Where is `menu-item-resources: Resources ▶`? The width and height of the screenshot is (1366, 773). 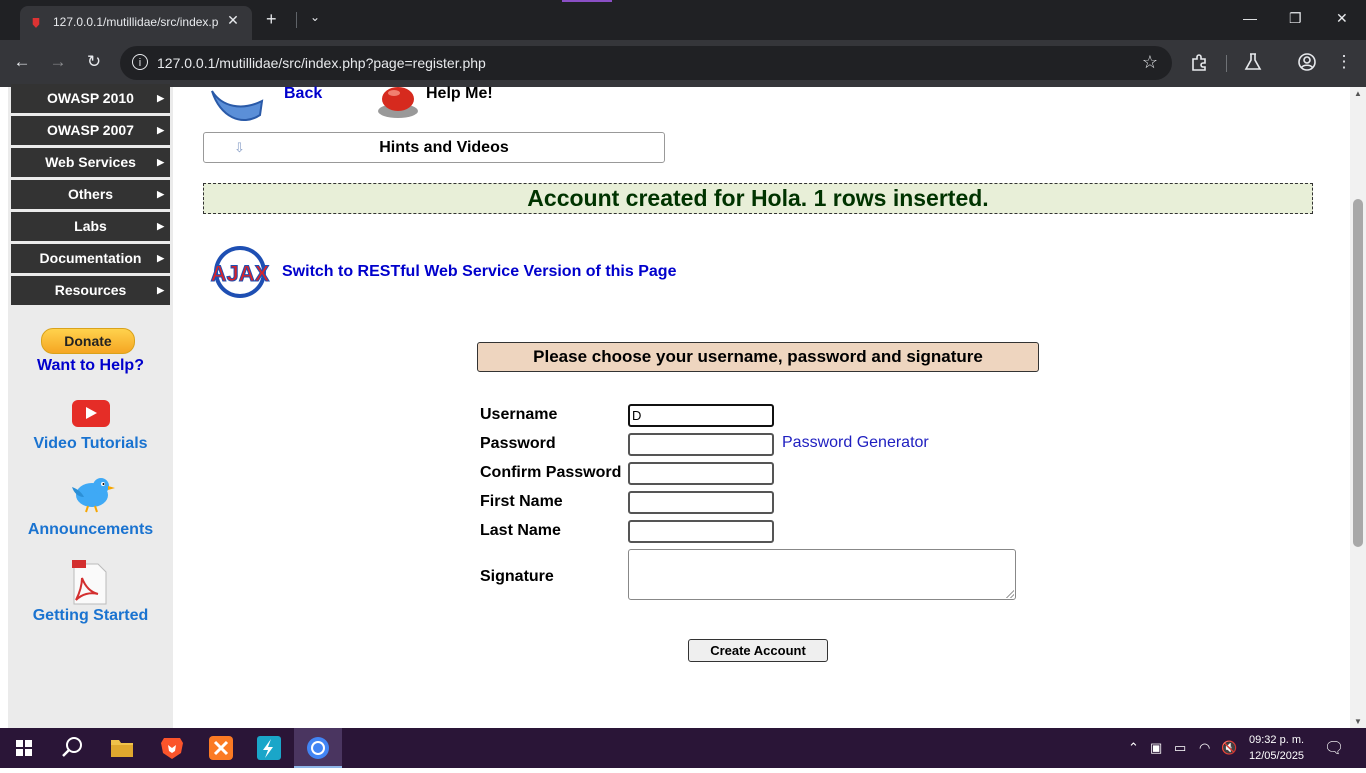 menu-item-resources: Resources ▶ is located at coordinates (90, 290).